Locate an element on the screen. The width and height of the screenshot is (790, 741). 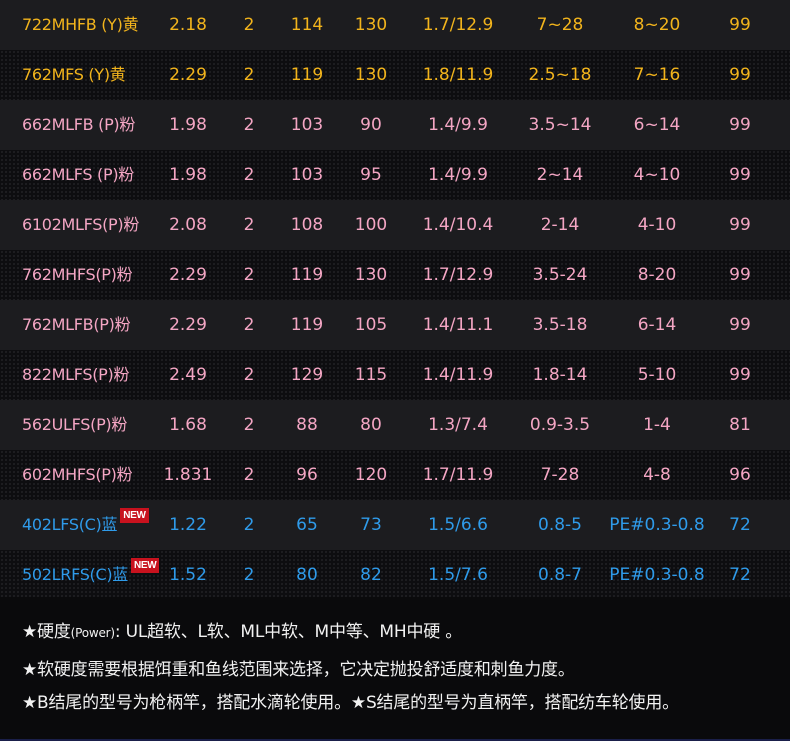
spec-cell: 3.5~14 is located at coordinates (560, 125).